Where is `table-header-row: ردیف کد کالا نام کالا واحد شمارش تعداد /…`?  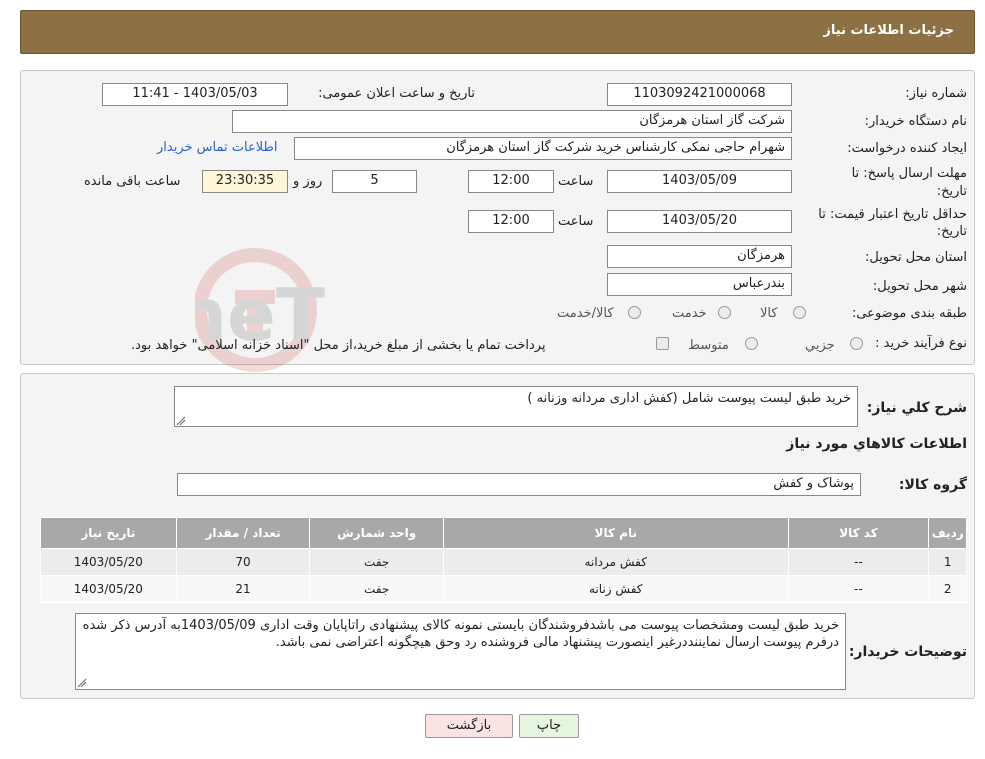 table-header-row: ردیف کد کالا نام کالا واحد شمارش تعداد /… is located at coordinates (503, 533).